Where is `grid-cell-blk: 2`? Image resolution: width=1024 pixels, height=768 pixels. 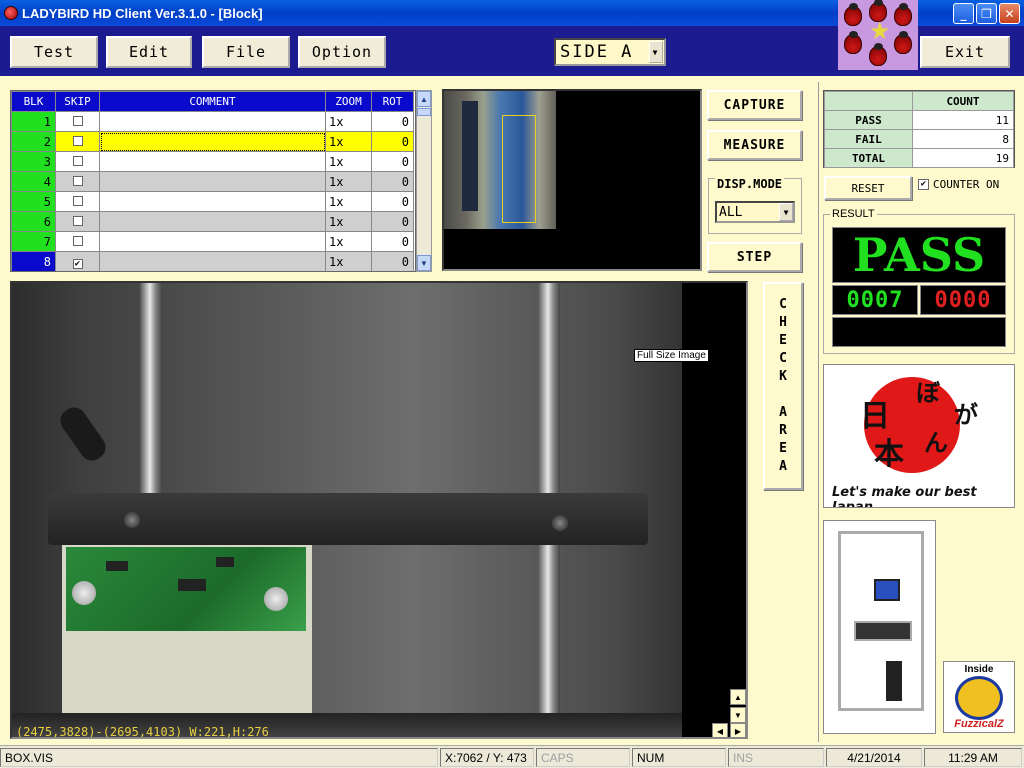 grid-cell-blk: 2 is located at coordinates (33, 141).